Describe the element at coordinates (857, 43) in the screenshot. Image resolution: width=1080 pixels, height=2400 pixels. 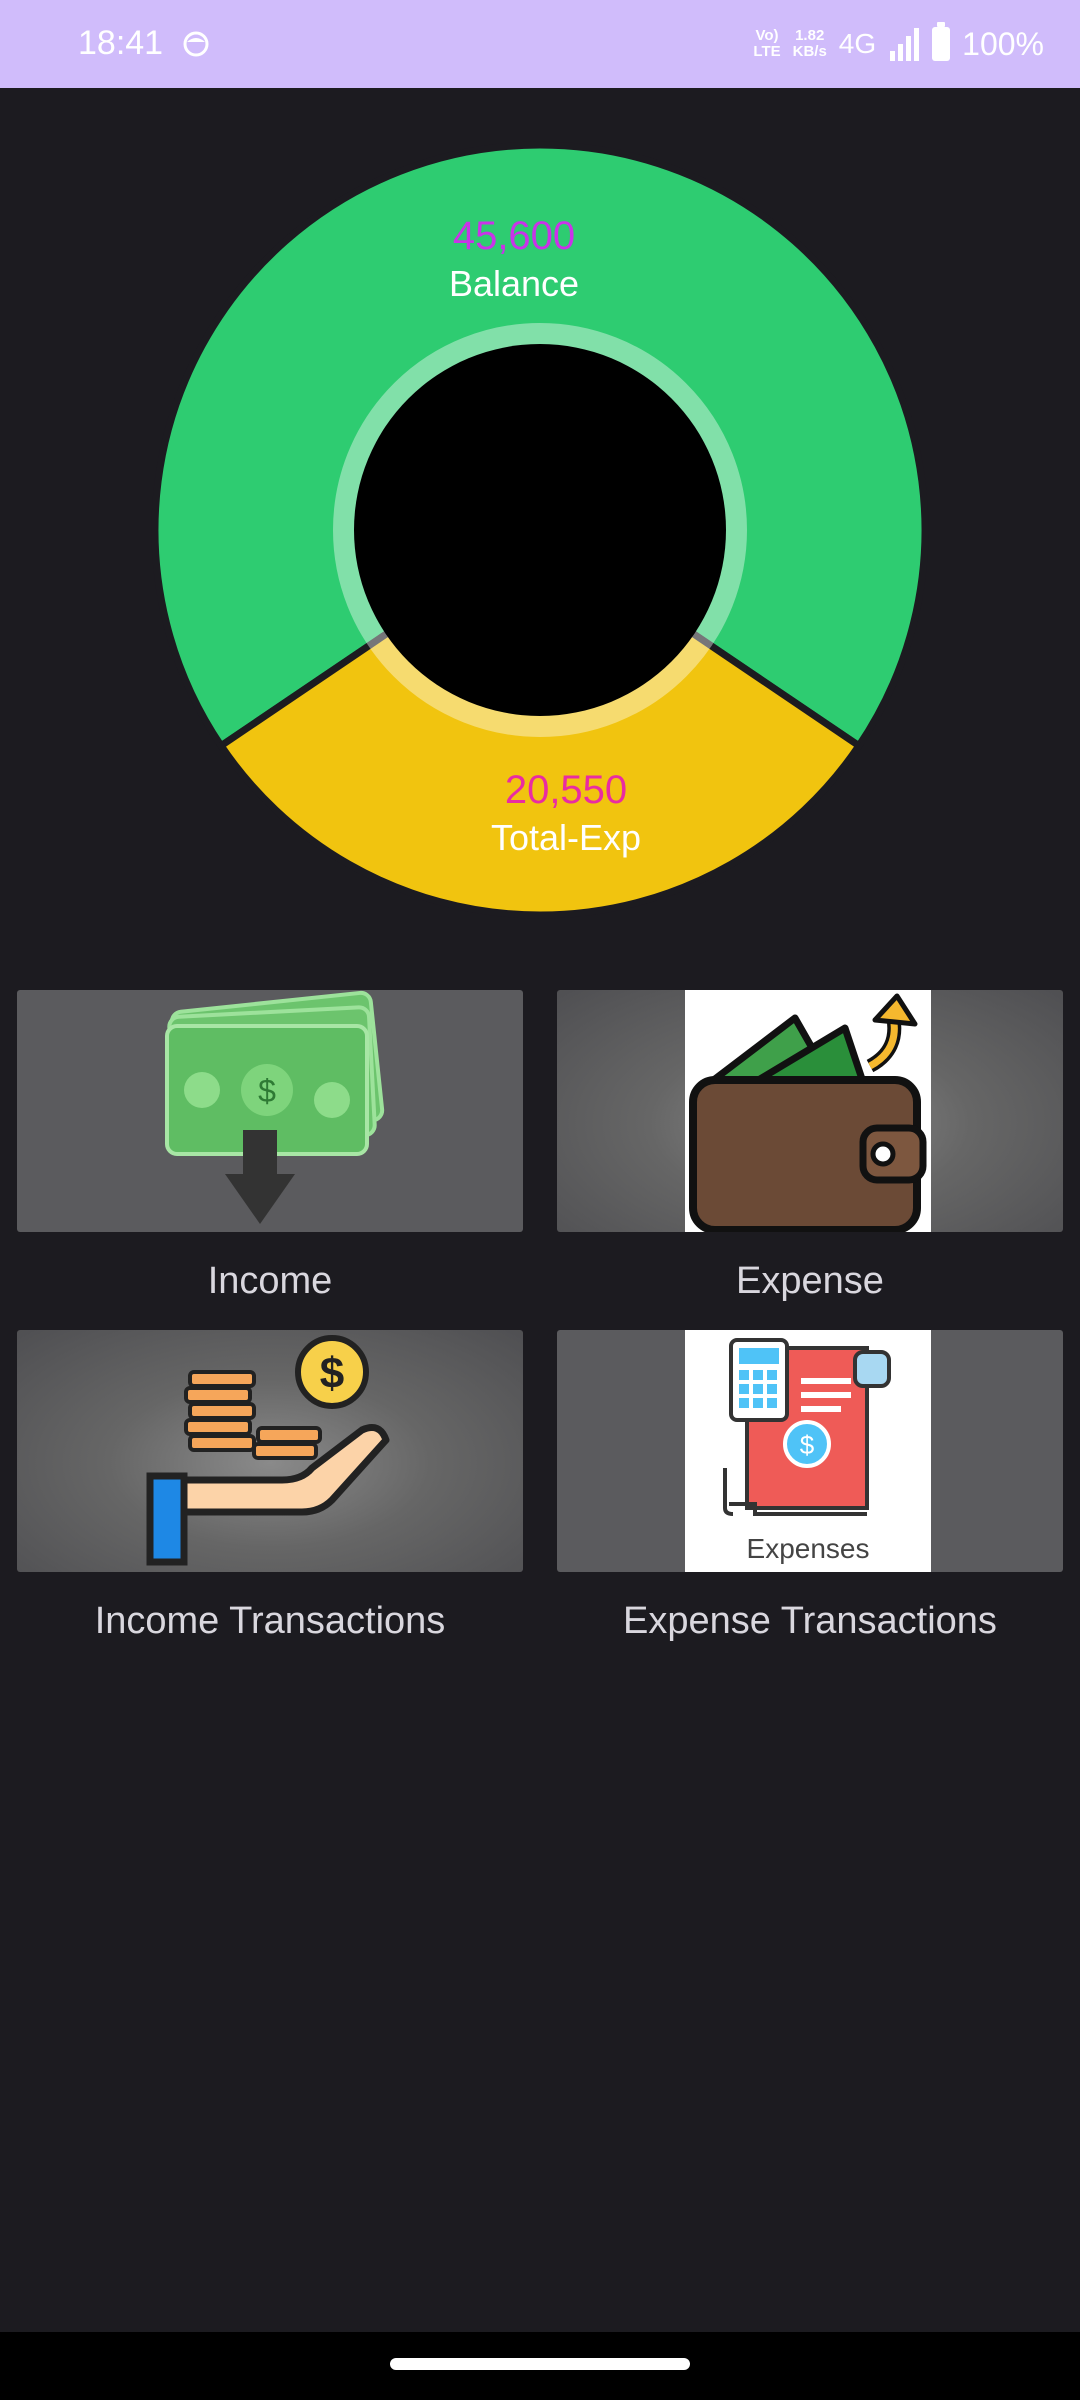
I see `network-type: 4G` at that location.